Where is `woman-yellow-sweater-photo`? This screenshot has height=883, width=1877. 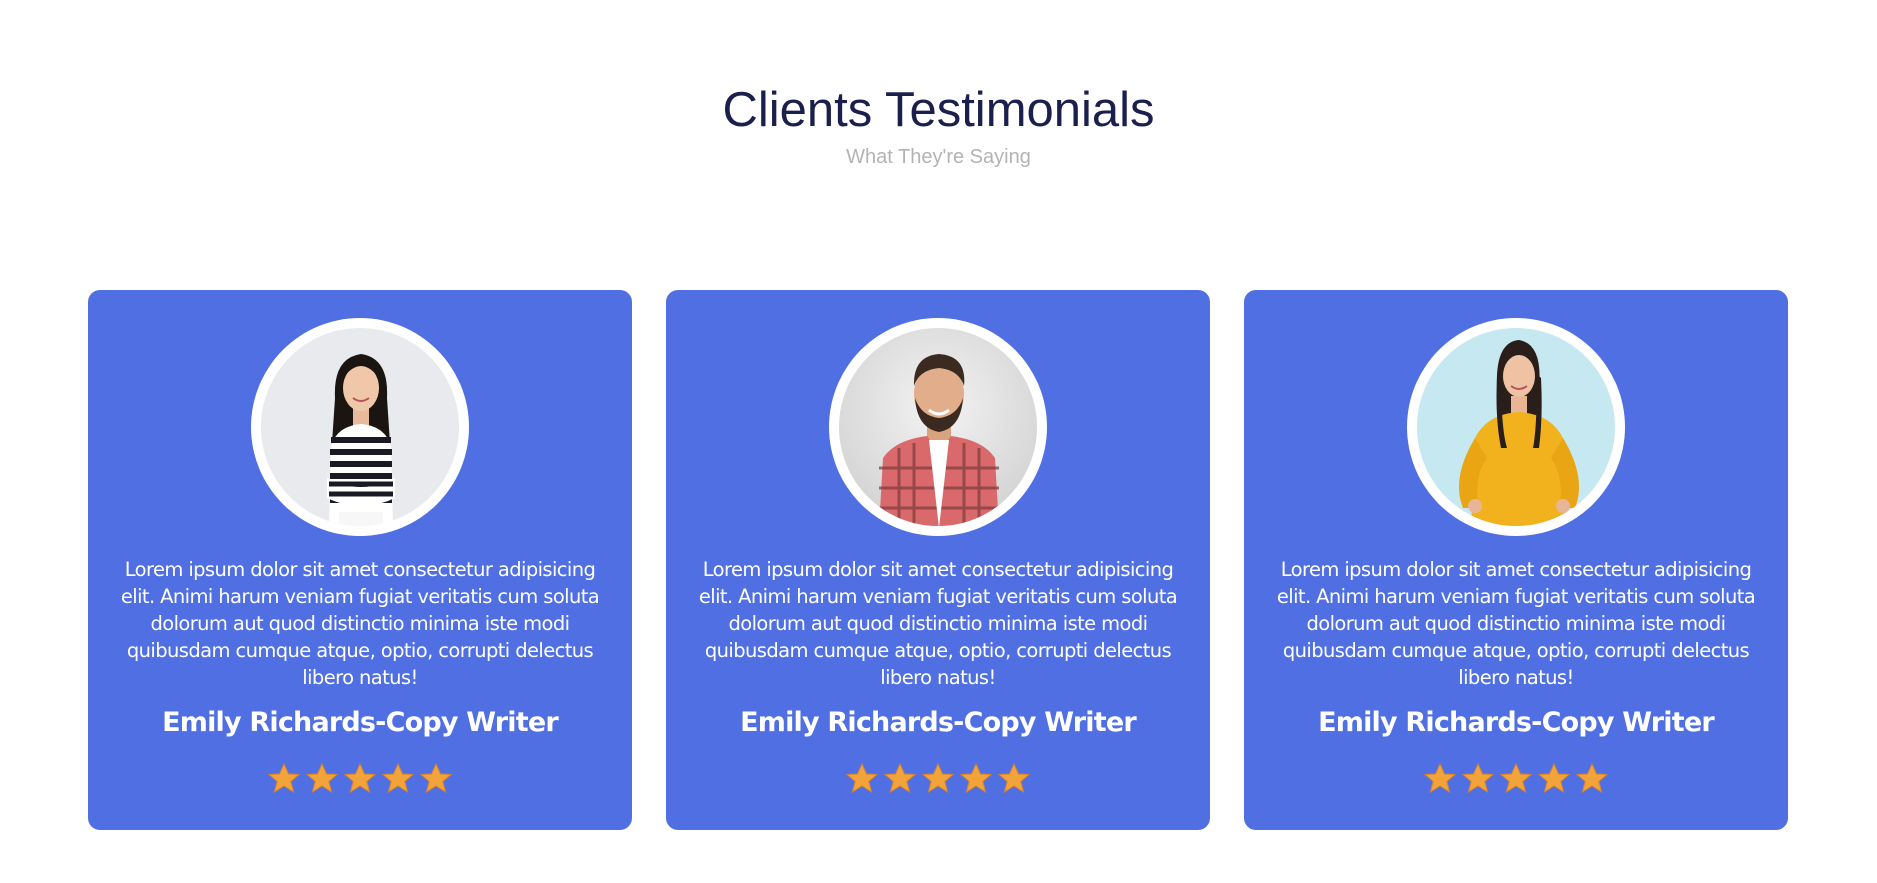 woman-yellow-sweater-photo is located at coordinates (1516, 427).